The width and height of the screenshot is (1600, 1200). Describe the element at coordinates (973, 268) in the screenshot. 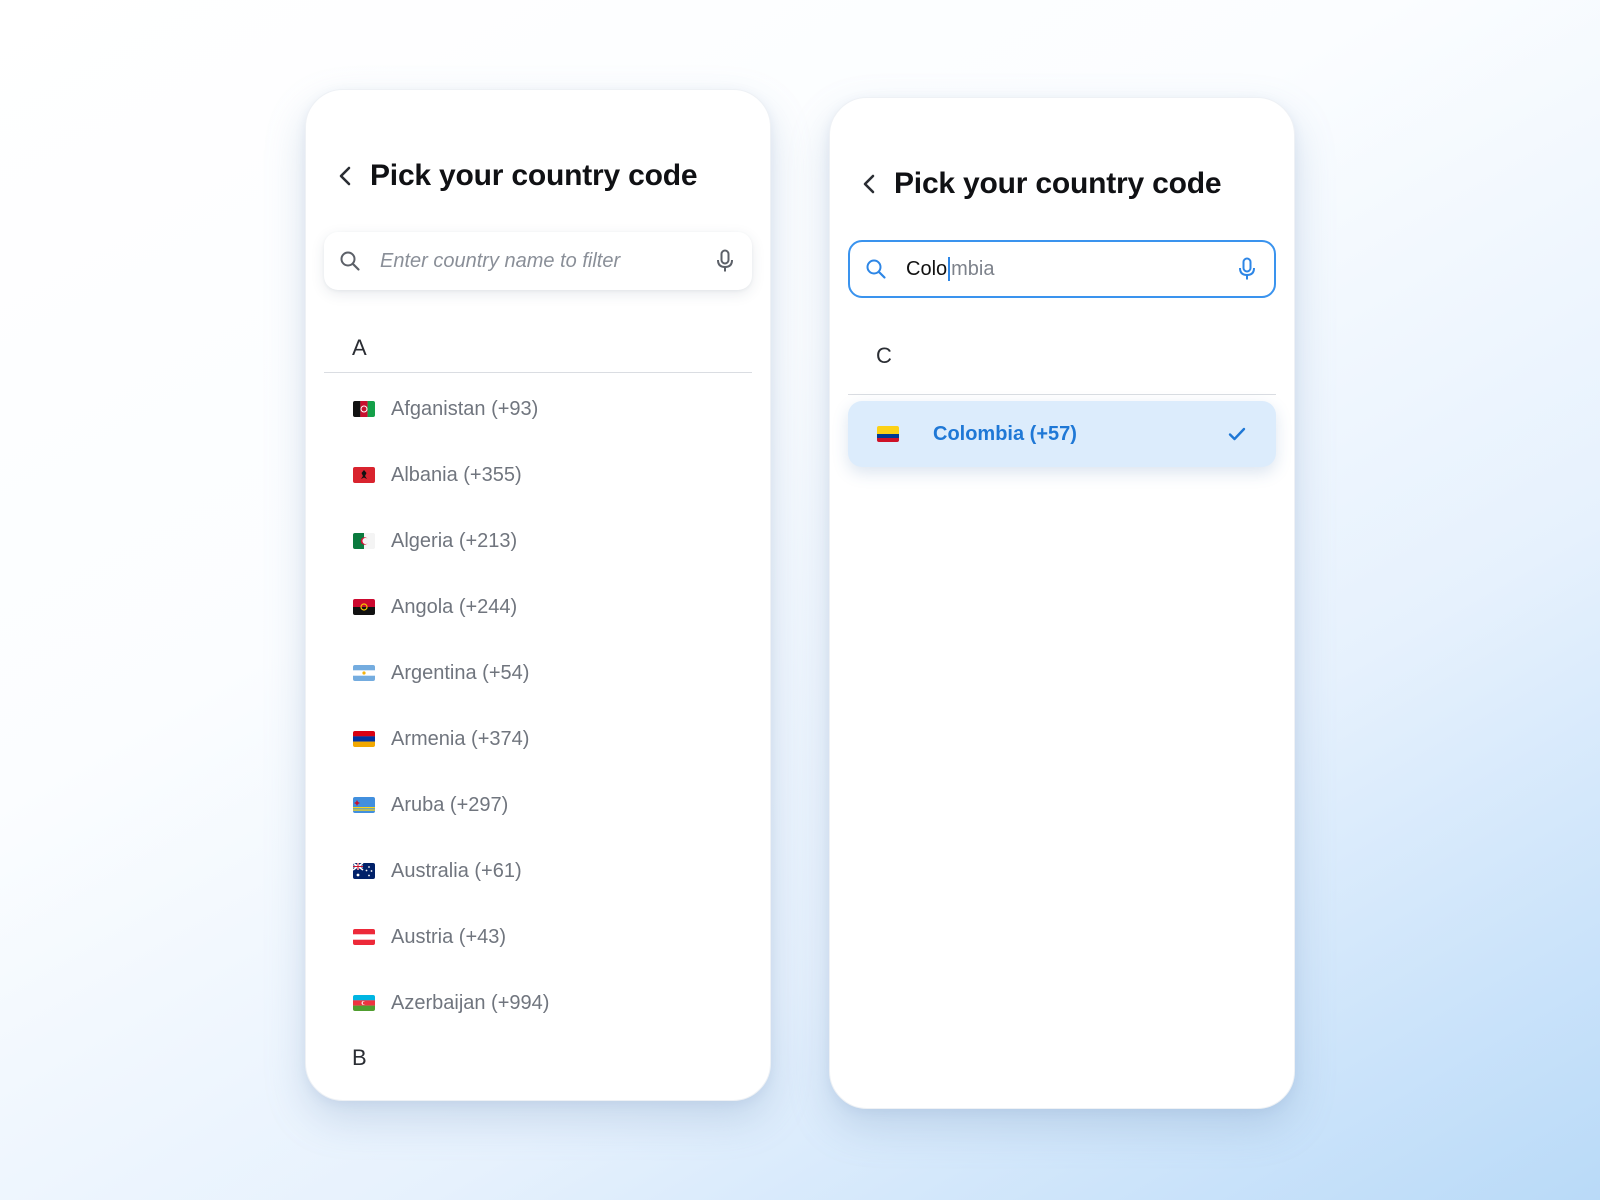

I see `search-autocomplete-text: mbia` at that location.